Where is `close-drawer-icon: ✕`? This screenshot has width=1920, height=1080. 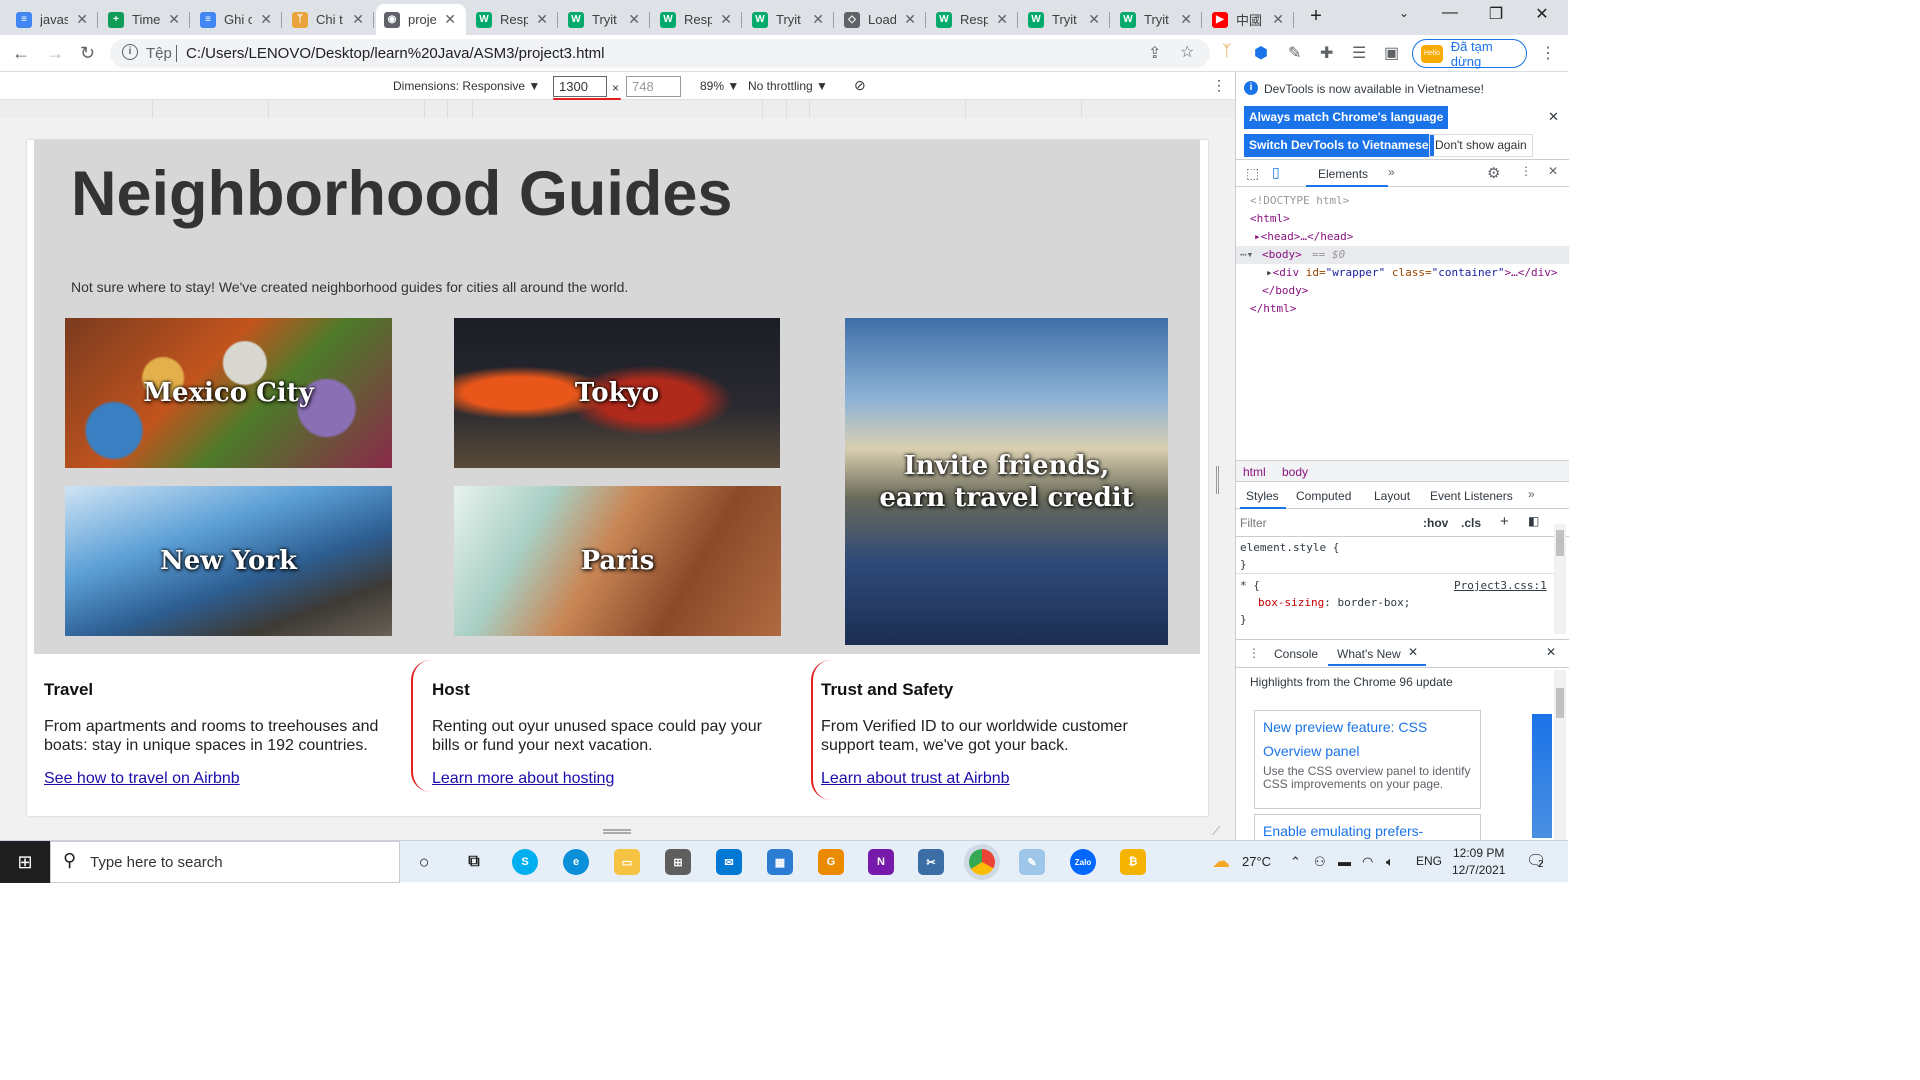
close-drawer-icon: ✕ is located at coordinates (1551, 652).